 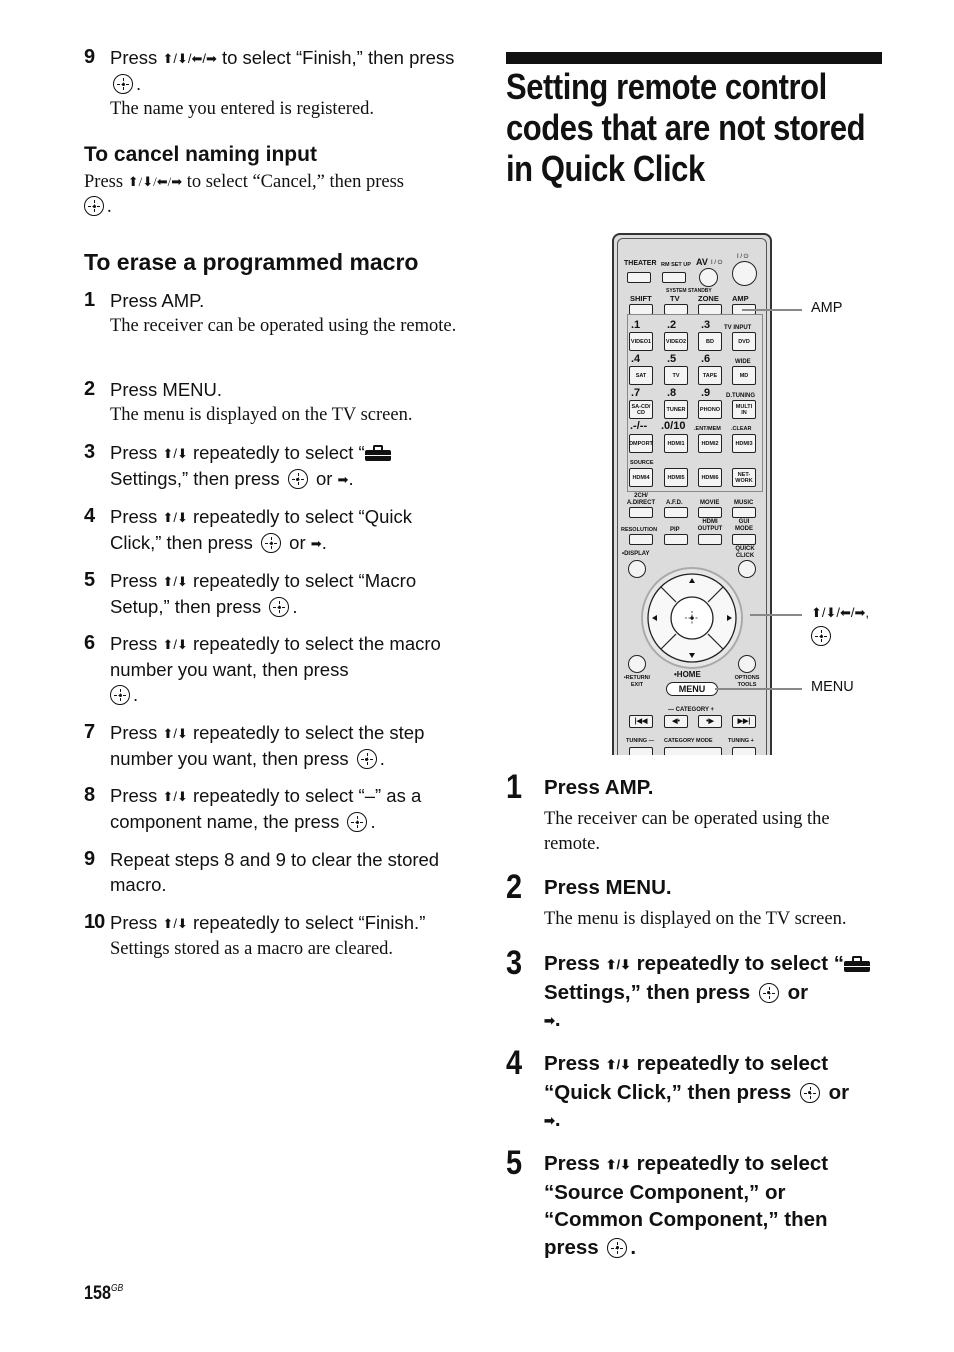 What do you see at coordinates (688, 741) in the screenshot?
I see `category-mode-label: CATEGORY MODE` at bounding box center [688, 741].